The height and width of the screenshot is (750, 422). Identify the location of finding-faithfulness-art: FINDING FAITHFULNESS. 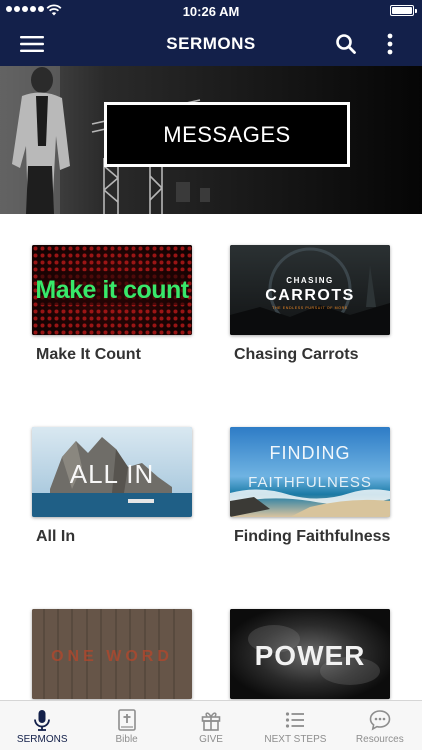
(310, 472).